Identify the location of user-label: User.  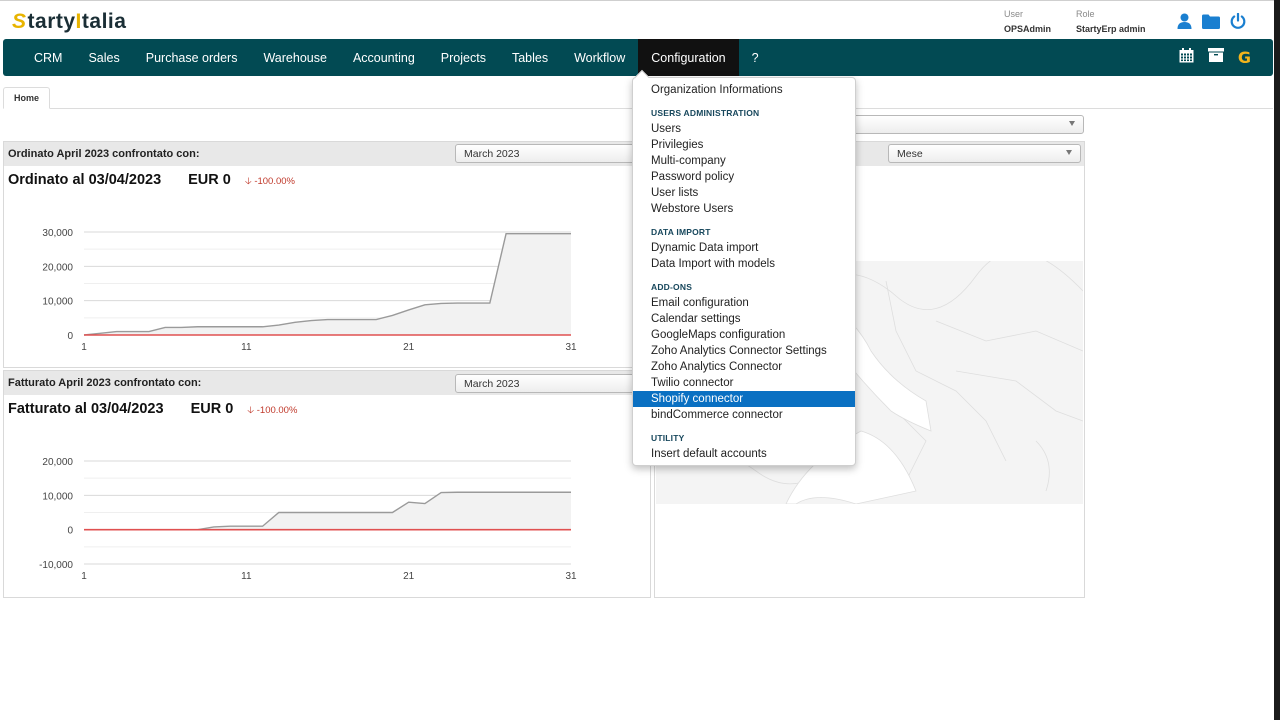
(1014, 14).